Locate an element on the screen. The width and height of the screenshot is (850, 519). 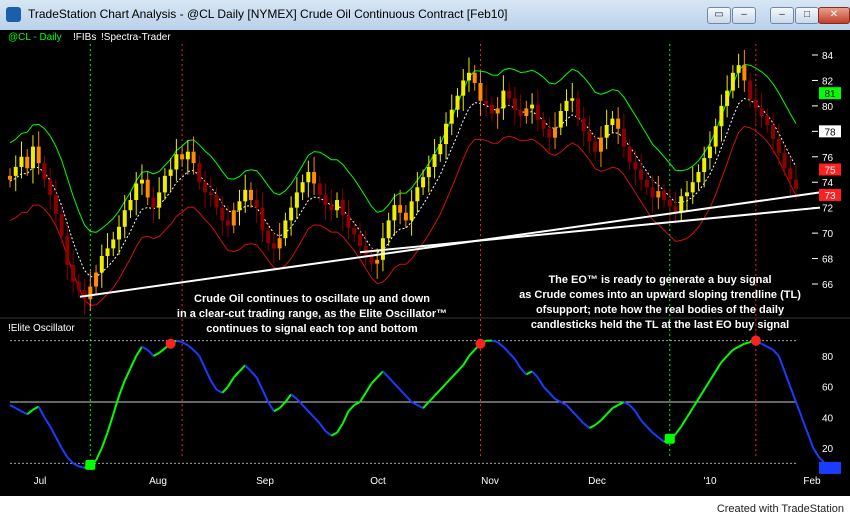
restore-chart-icon: ▭ is located at coordinates (719, 15).